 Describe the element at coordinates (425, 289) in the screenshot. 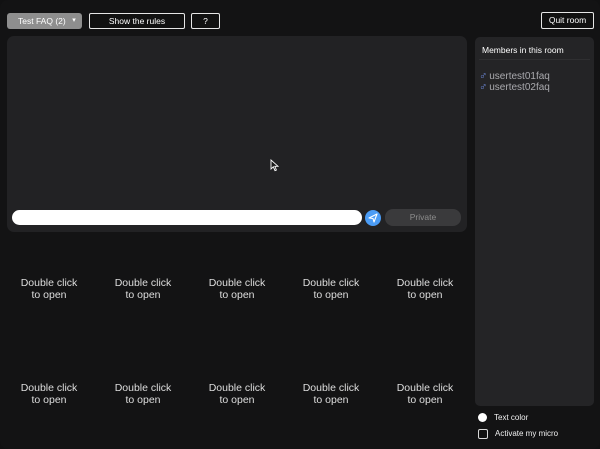

I see `video-slot-5: Double click to open` at that location.